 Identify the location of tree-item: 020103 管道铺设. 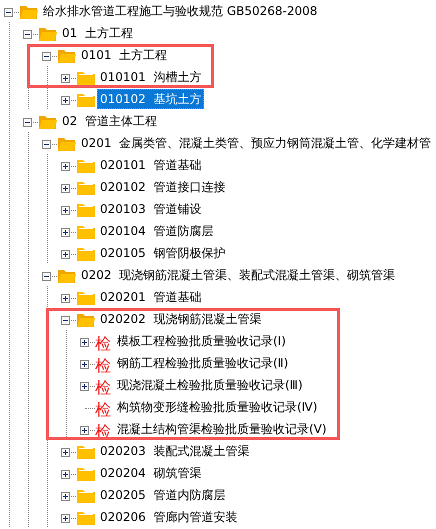
(150, 209).